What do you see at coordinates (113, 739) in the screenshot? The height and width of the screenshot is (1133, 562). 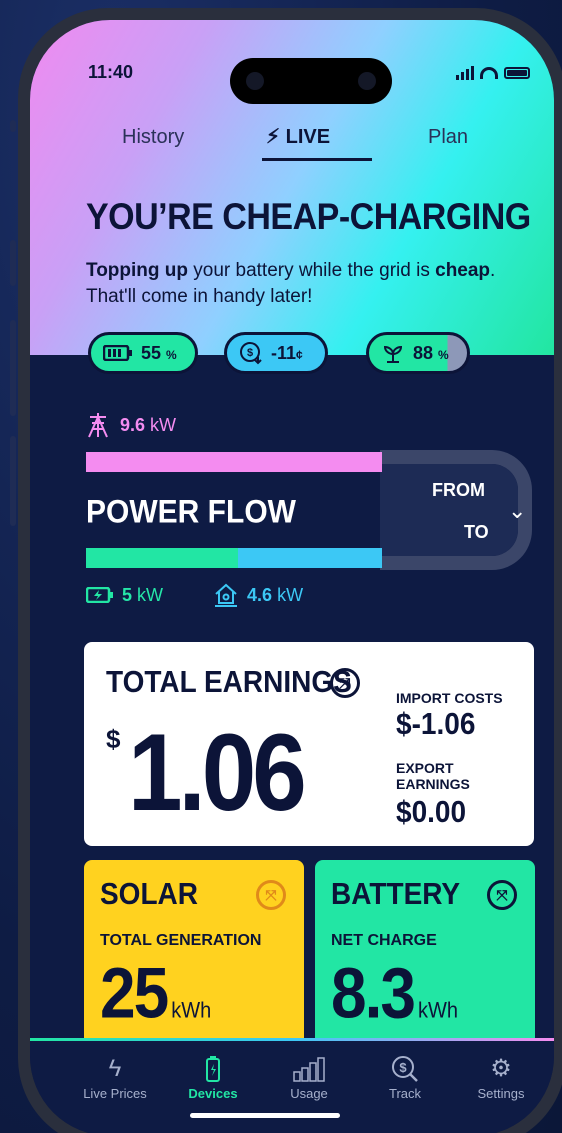 I see `earnings-currency: $` at bounding box center [113, 739].